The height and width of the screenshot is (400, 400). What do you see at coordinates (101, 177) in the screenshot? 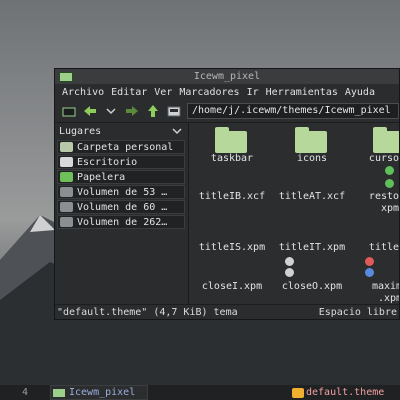
I see `sidebar-item-label: Papelera` at bounding box center [101, 177].